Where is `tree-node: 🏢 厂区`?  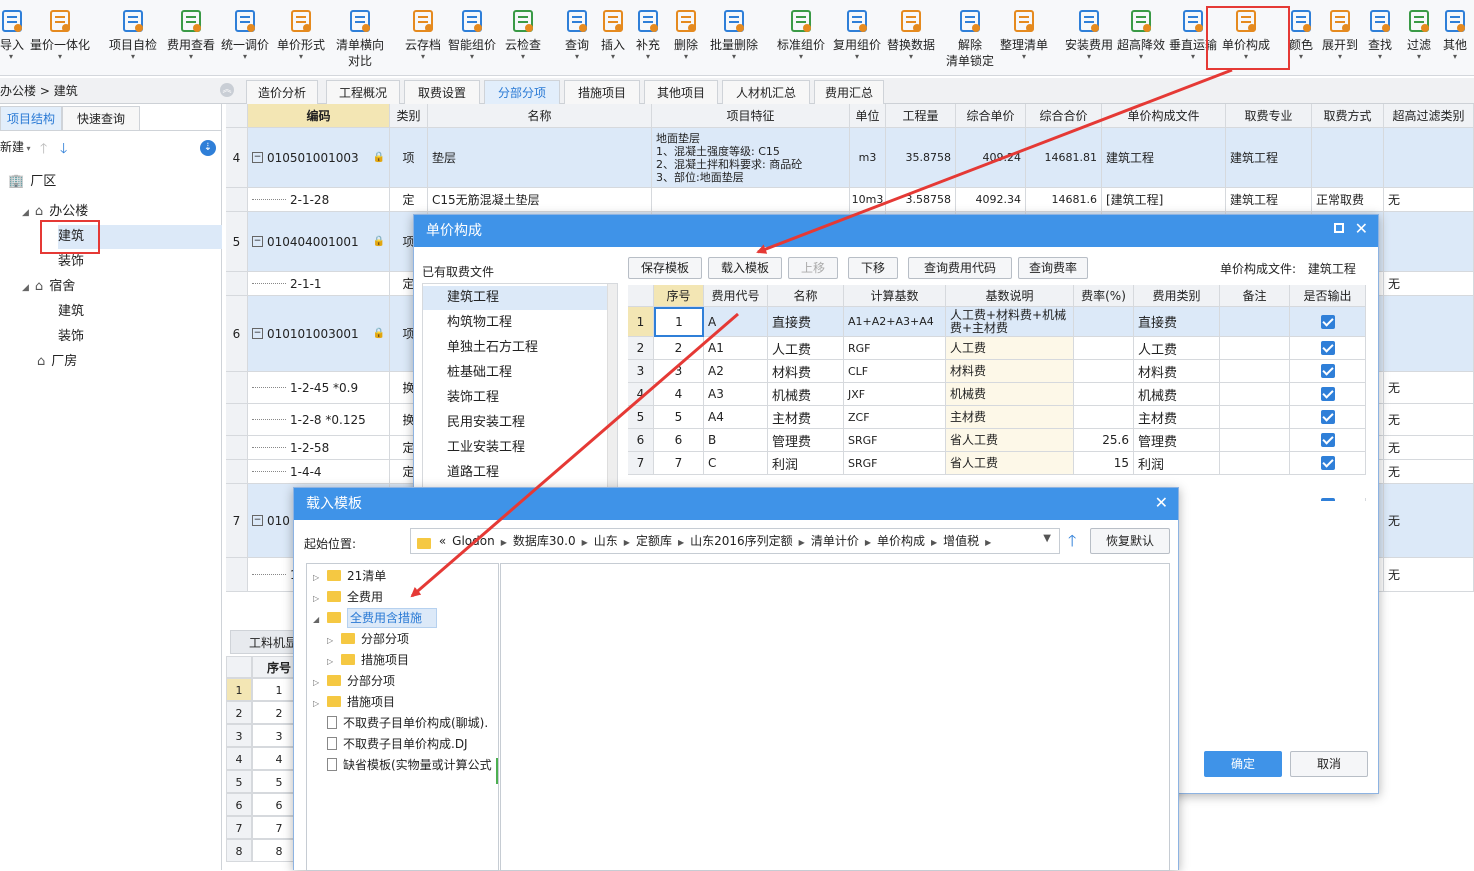
tree-node: 🏢 厂区 is located at coordinates (32, 182).